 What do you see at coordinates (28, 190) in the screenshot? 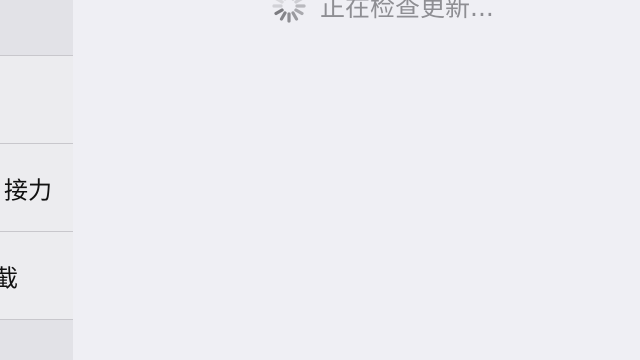
I see `sidebar-item-label: 接力` at bounding box center [28, 190].